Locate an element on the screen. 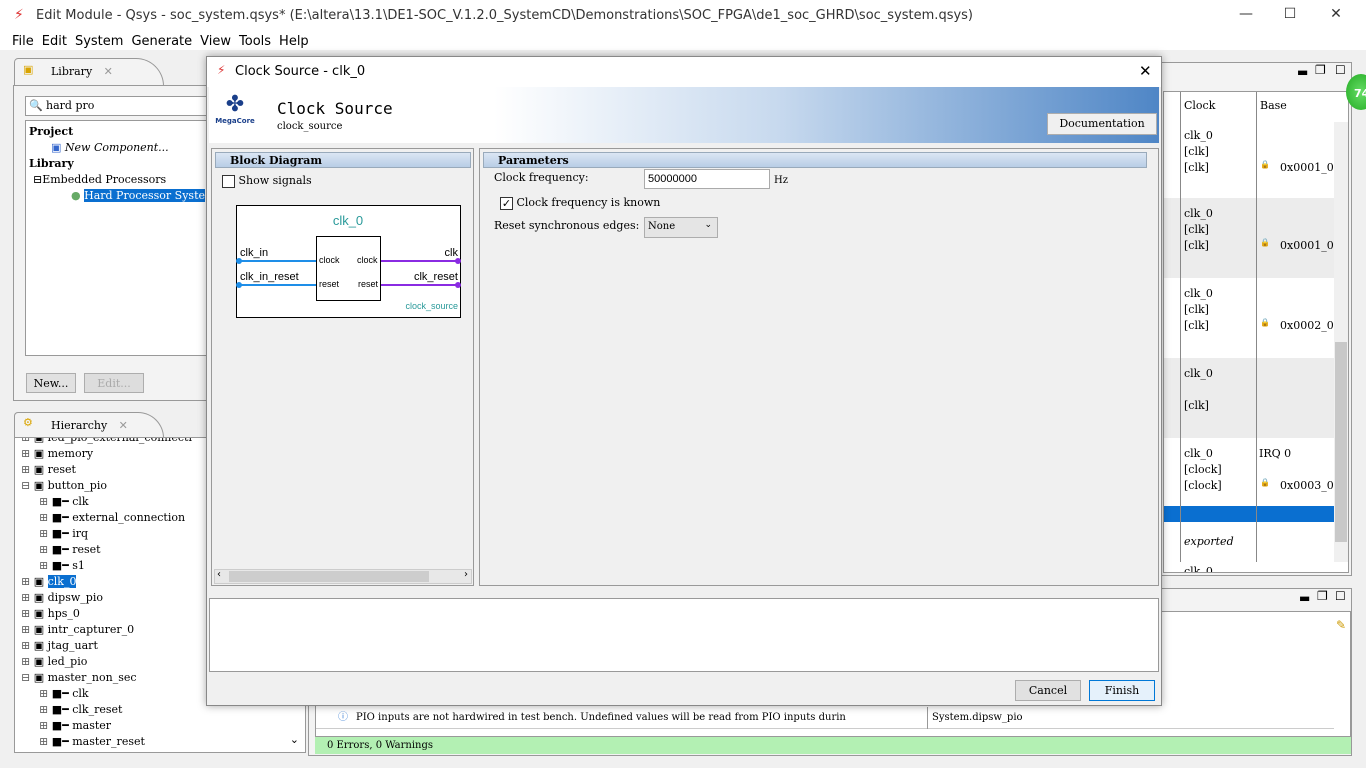 This screenshot has height=768, width=1366. system-table-row: clk_0 [clk] is located at coordinates (1249, 398).